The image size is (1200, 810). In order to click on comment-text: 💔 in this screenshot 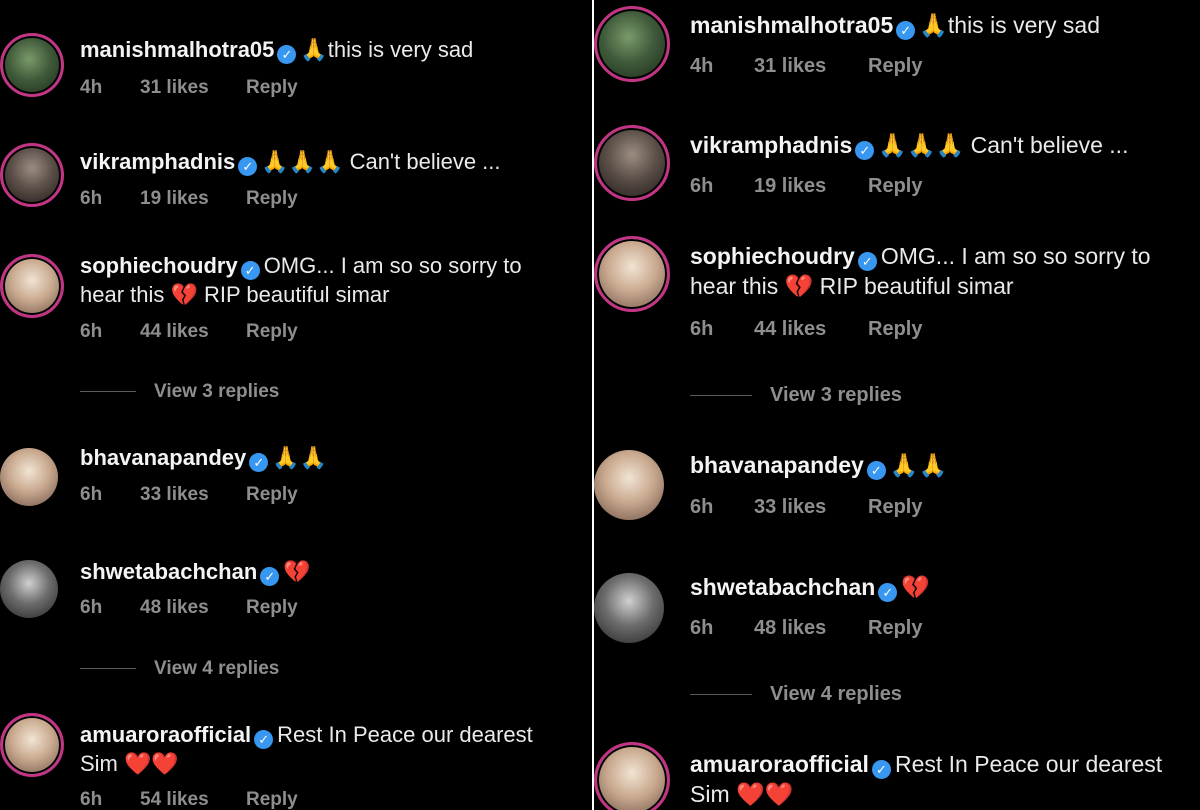, I will do `click(915, 587)`.